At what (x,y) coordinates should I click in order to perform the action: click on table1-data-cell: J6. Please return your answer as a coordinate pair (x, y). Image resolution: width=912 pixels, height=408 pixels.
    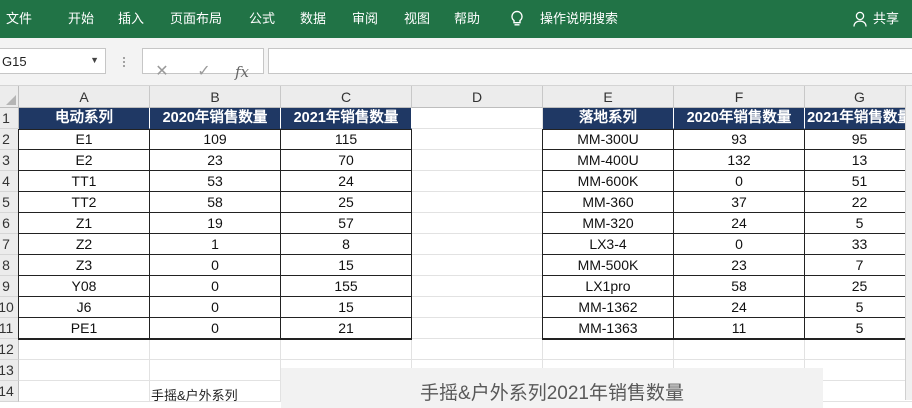
    Looking at the image, I should click on (84, 307).